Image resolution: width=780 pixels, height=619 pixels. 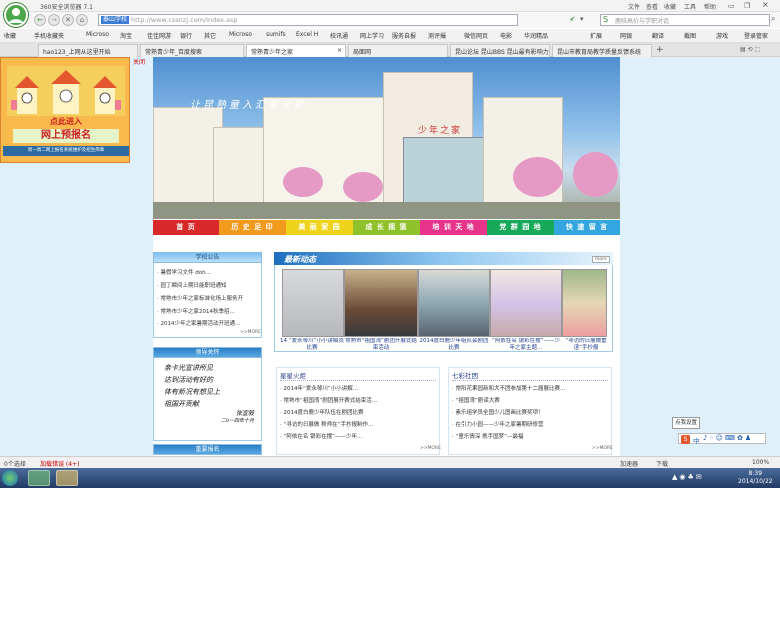 What do you see at coordinates (773, 19) in the screenshot?
I see `search-icon: ⌕` at bounding box center [773, 19].